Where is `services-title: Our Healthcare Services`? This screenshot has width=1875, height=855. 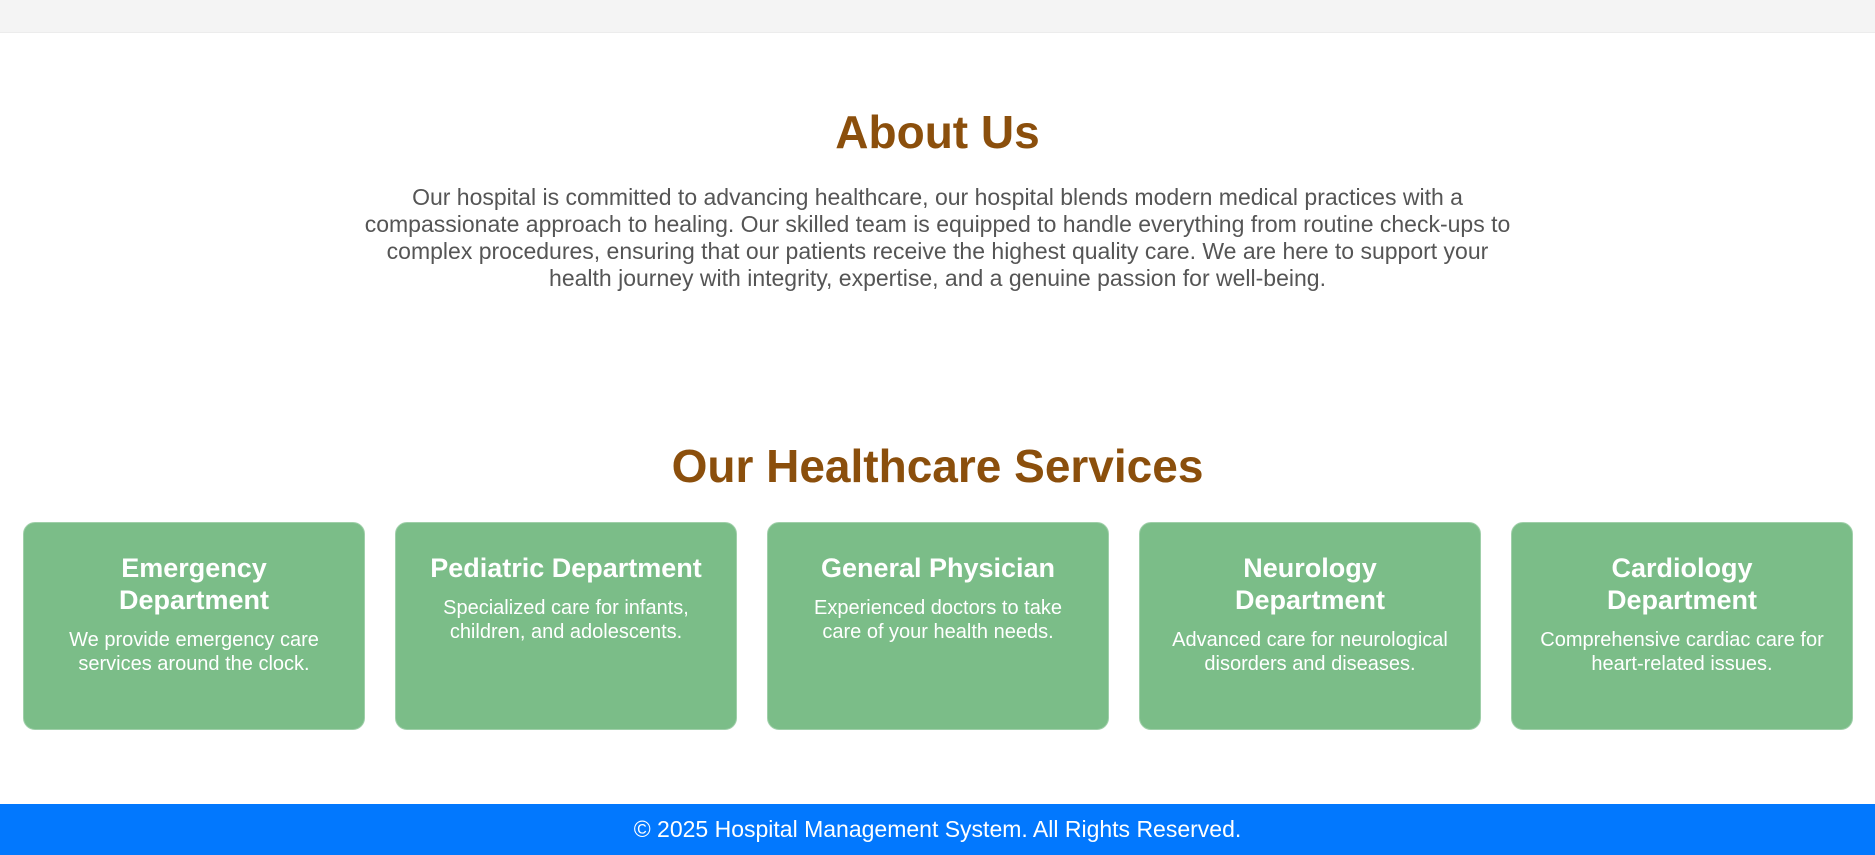 services-title: Our Healthcare Services is located at coordinates (937, 466).